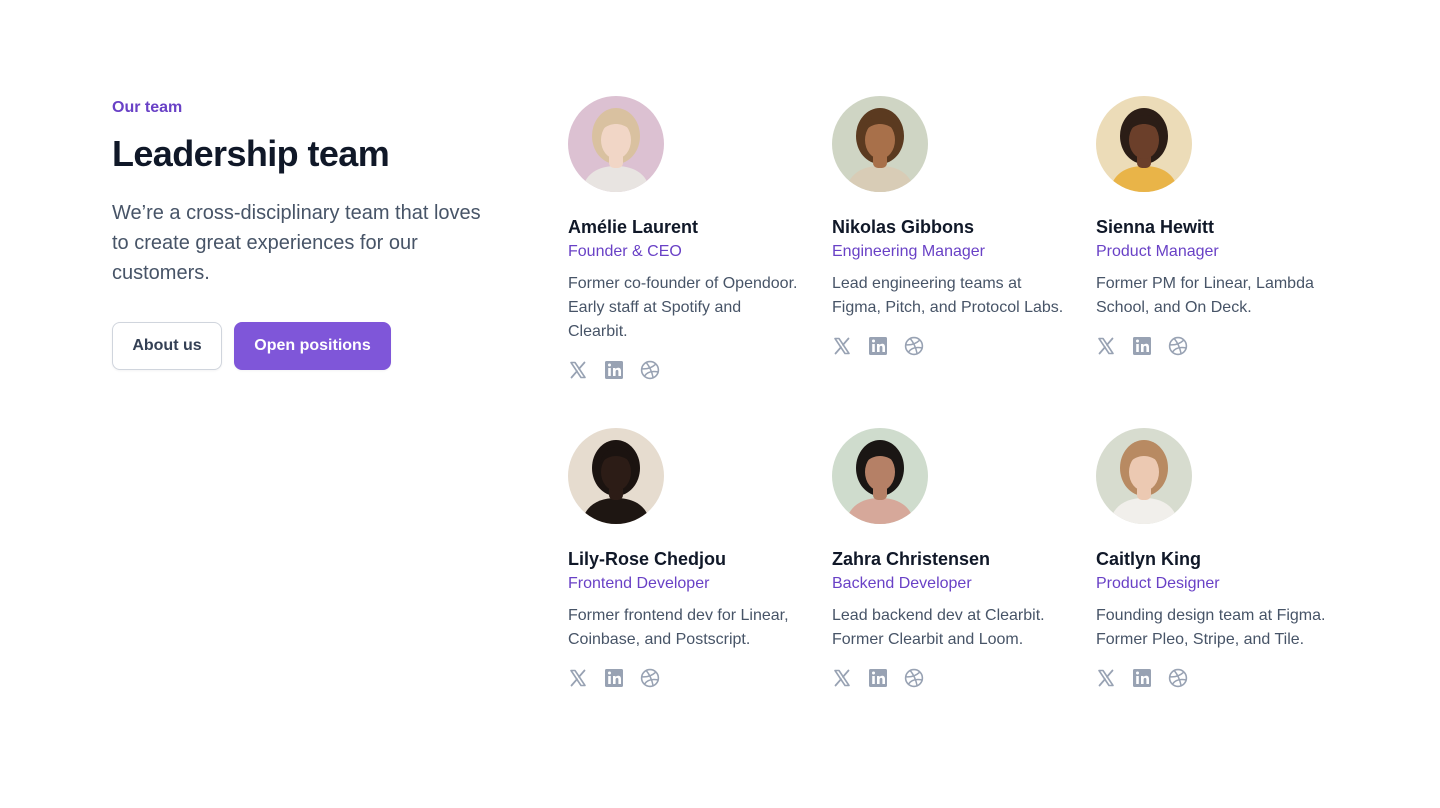 The image size is (1440, 808). I want to click on member-name: Zahra Christensen, so click(911, 559).